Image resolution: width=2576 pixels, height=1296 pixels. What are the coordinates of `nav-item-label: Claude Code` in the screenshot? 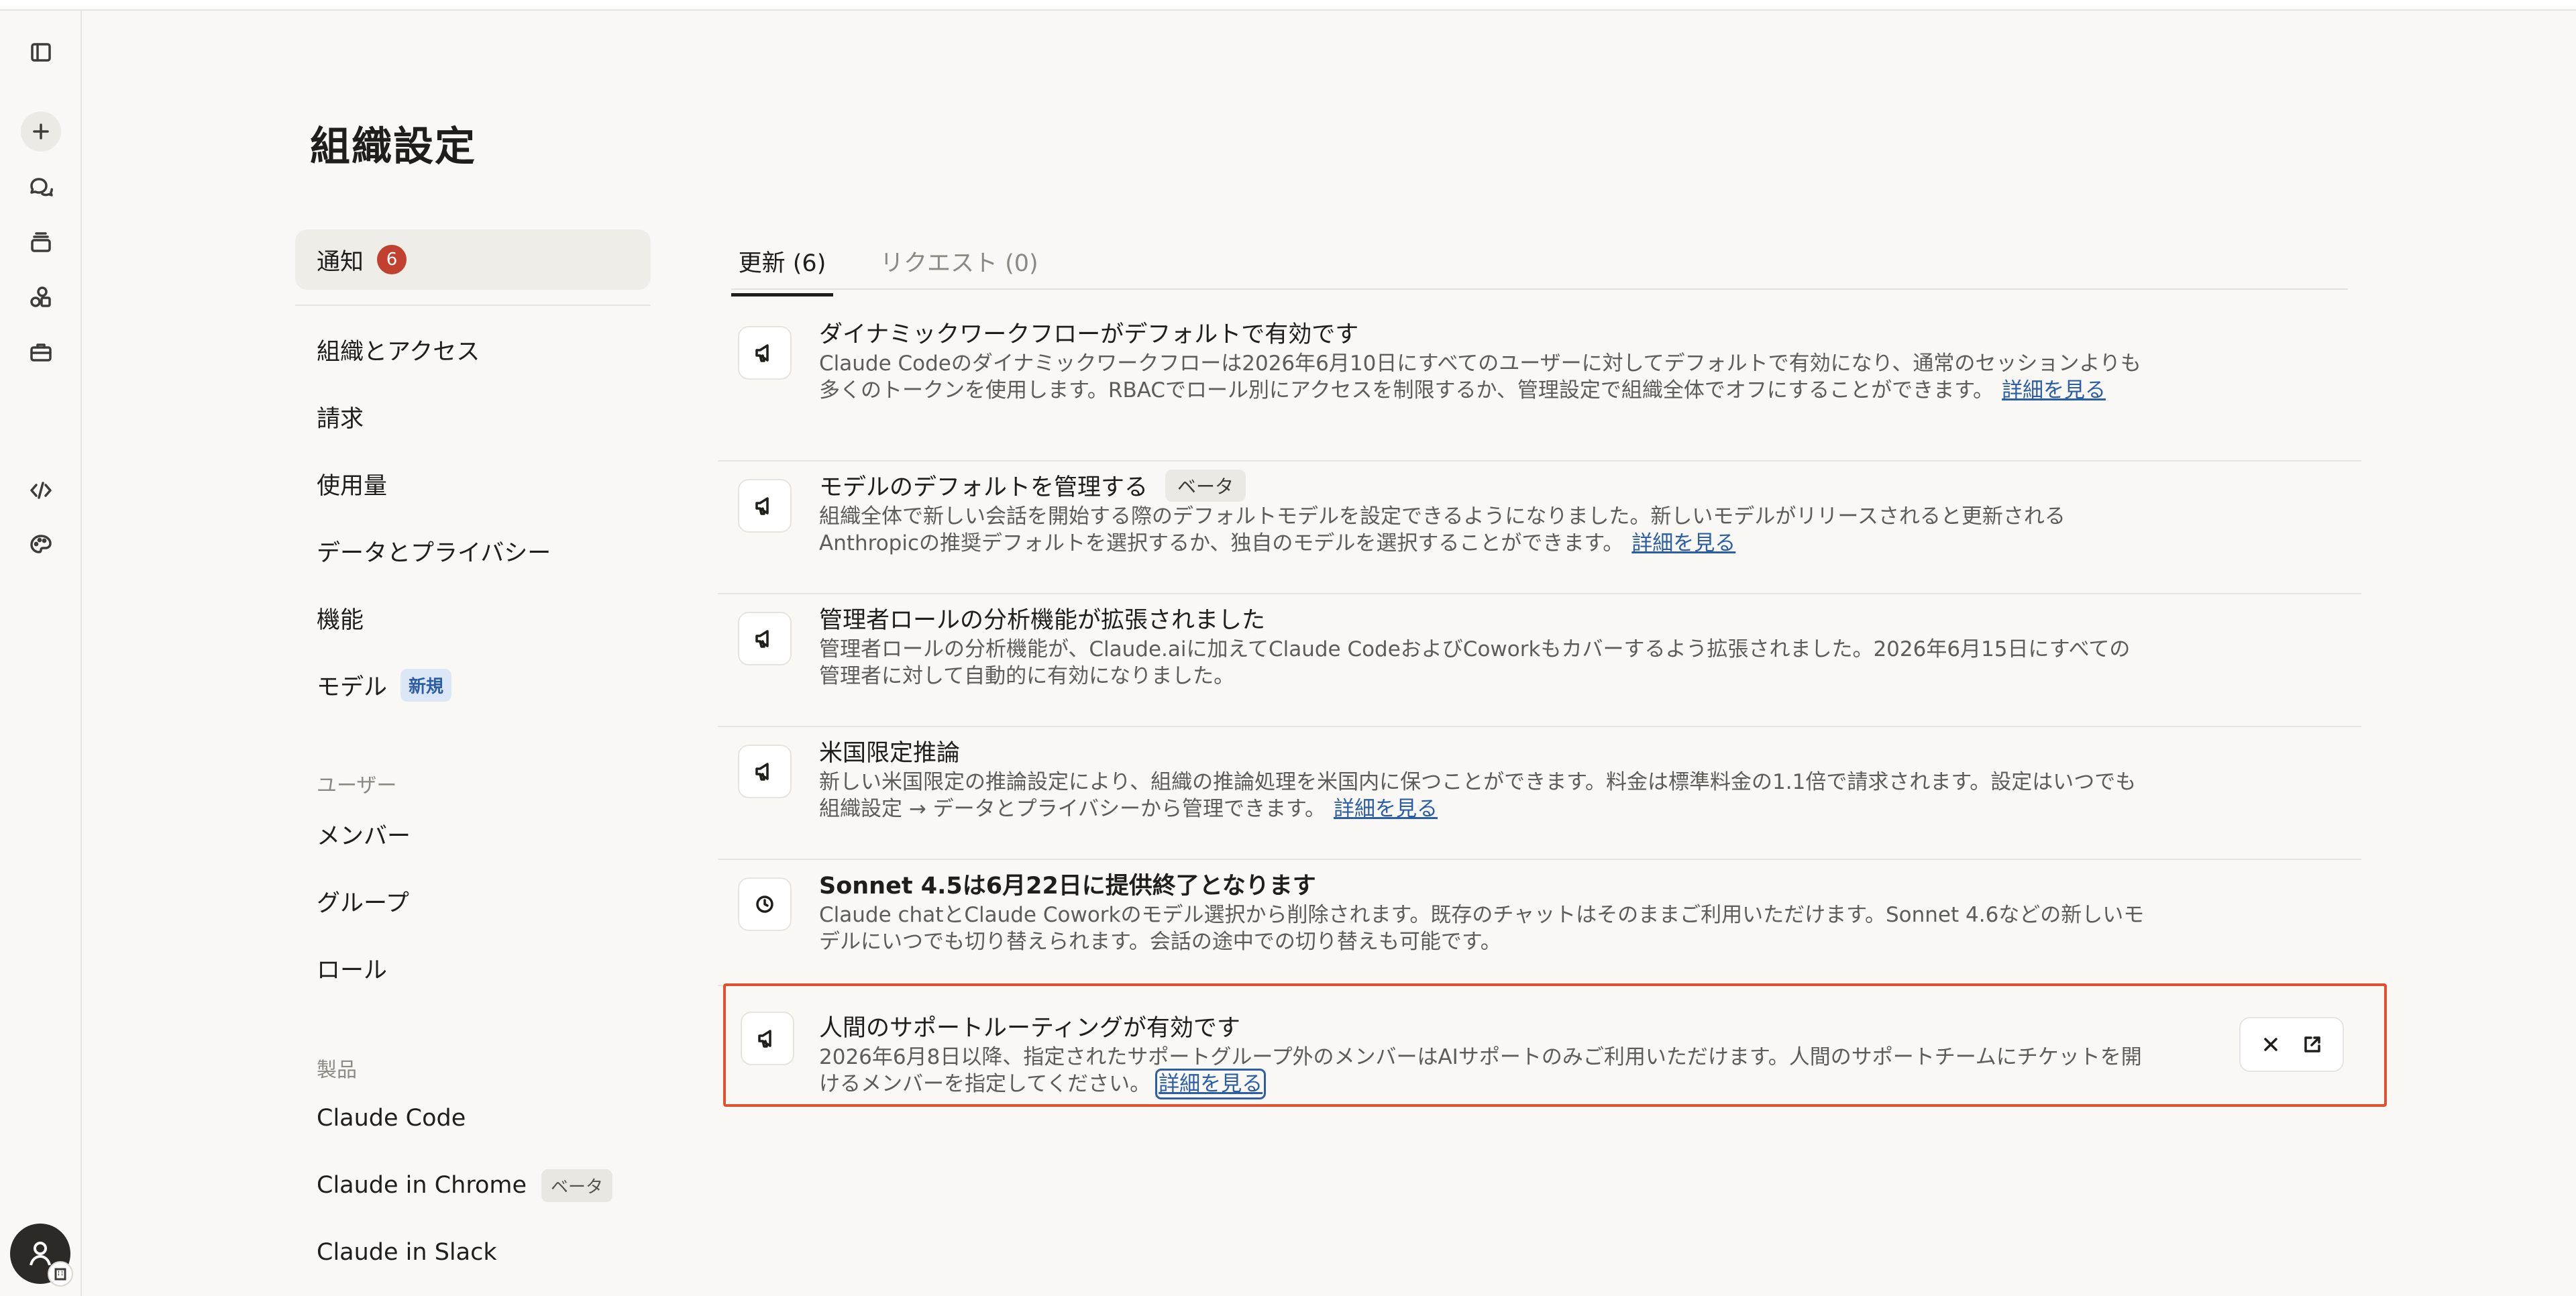 It's located at (391, 1118).